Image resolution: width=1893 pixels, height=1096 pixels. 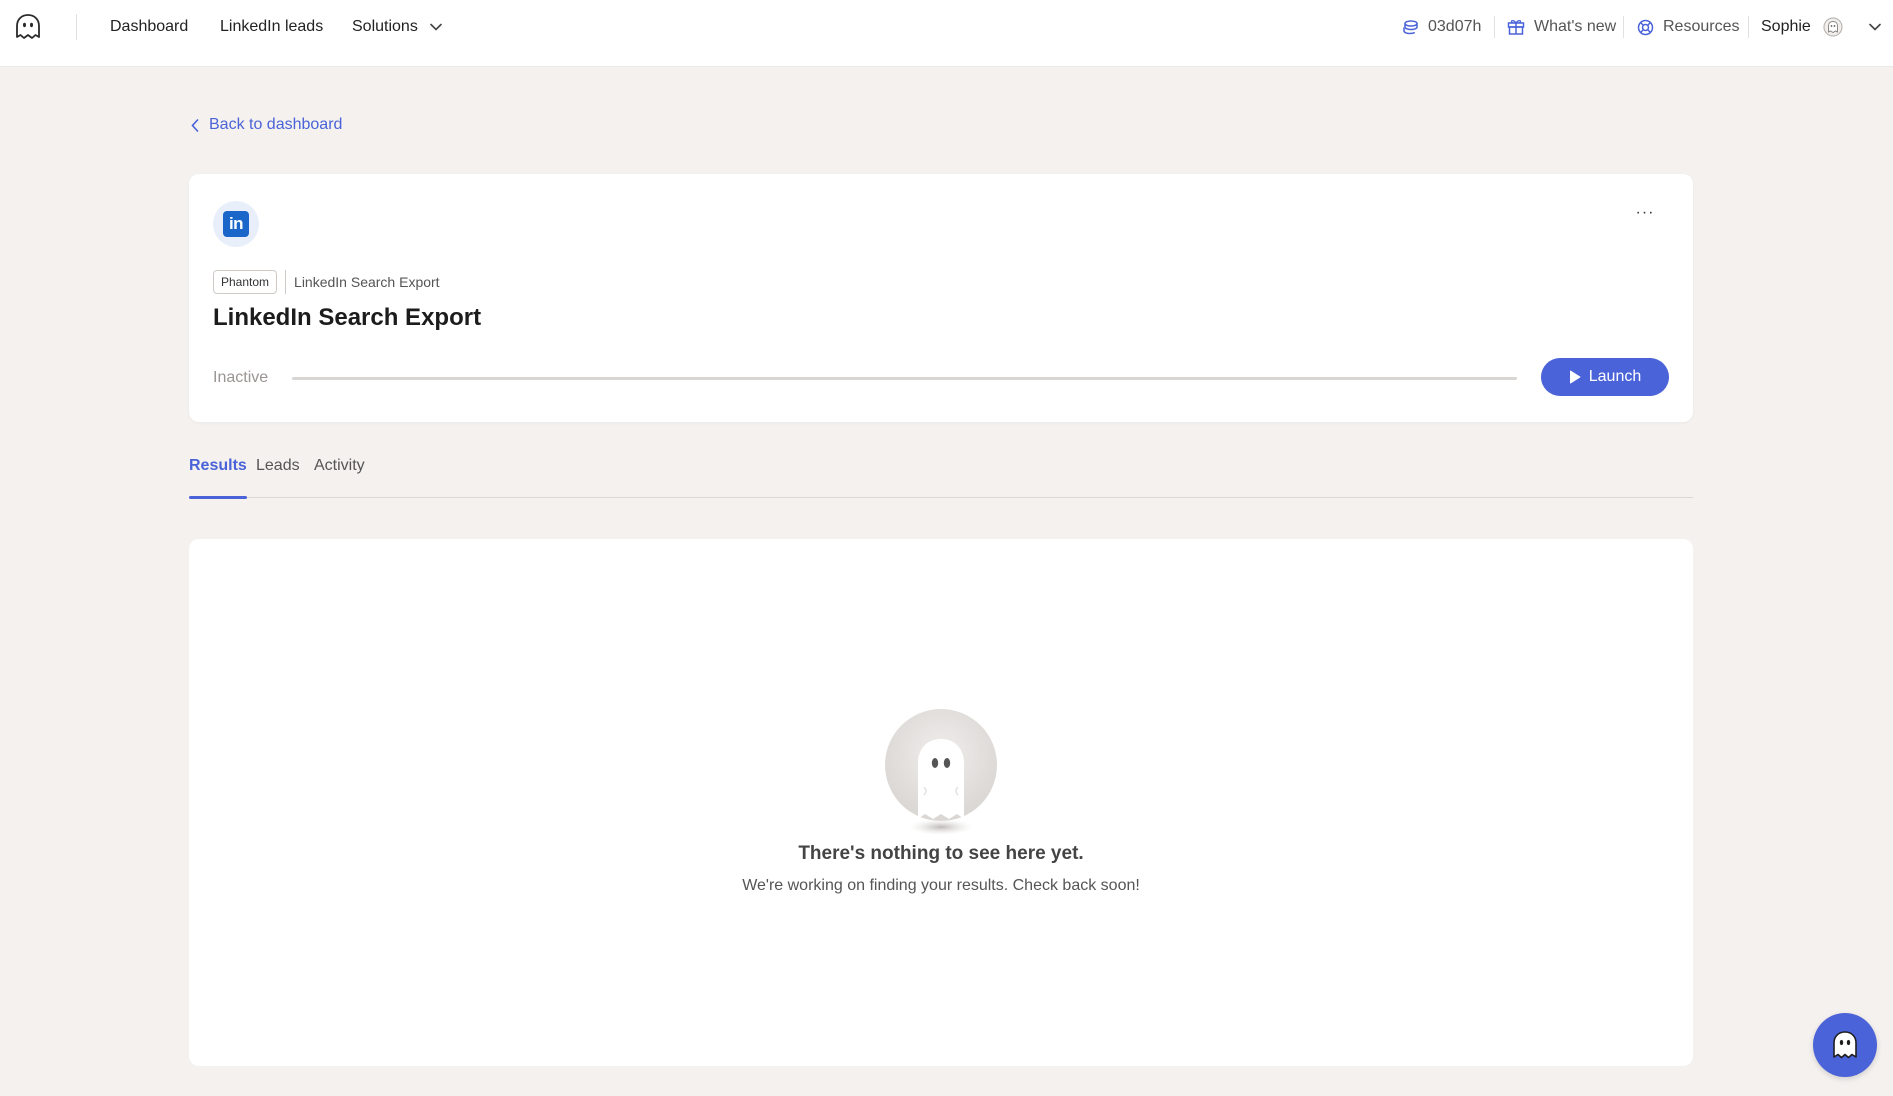 I want to click on phantom-chip: Phantom, so click(x=245, y=282).